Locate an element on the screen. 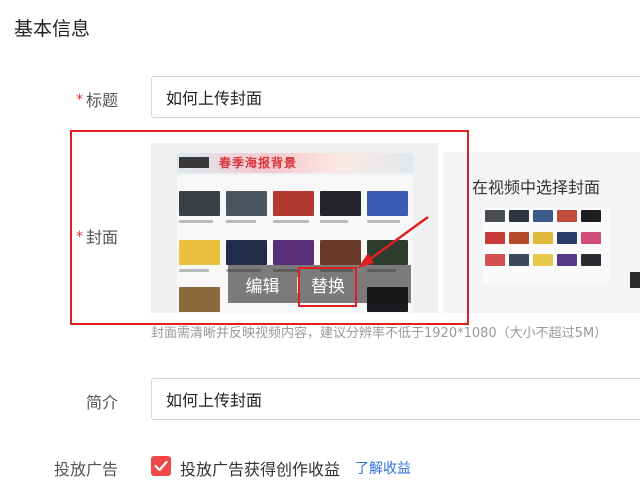  section-title: 基本信息 is located at coordinates (52, 29).